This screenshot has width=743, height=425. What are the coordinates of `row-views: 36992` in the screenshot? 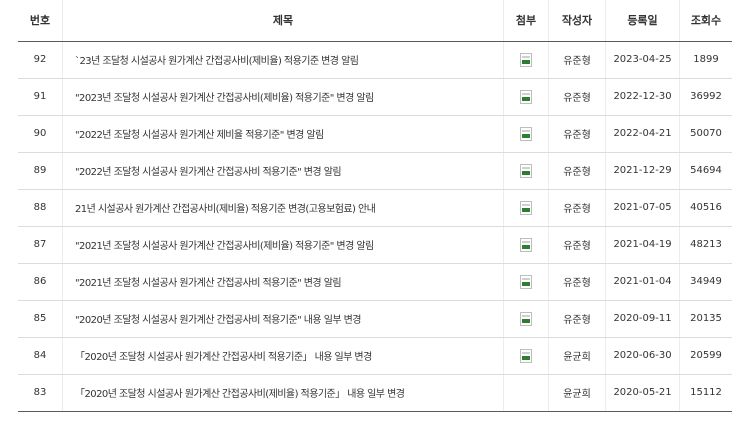 It's located at (705, 97).